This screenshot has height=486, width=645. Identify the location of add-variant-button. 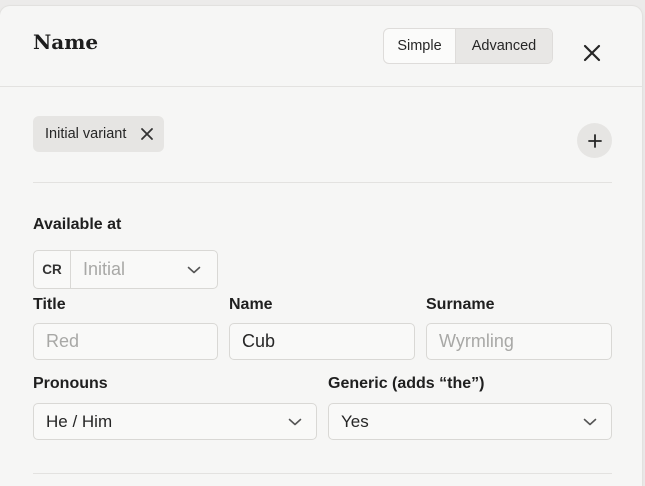
(594, 140).